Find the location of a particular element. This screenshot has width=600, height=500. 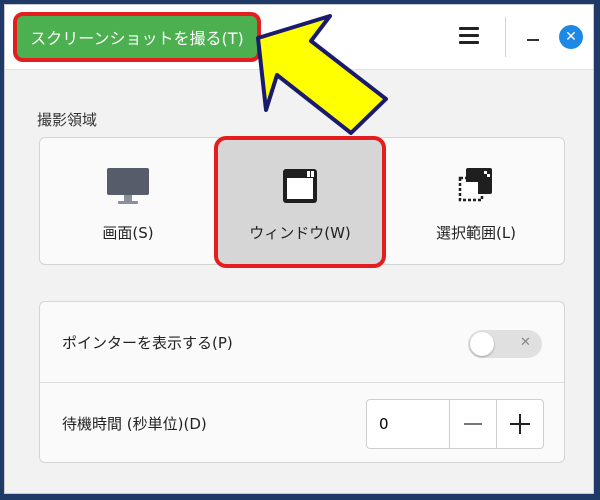

capture-screen-option: 画面(S) is located at coordinates (128, 201).